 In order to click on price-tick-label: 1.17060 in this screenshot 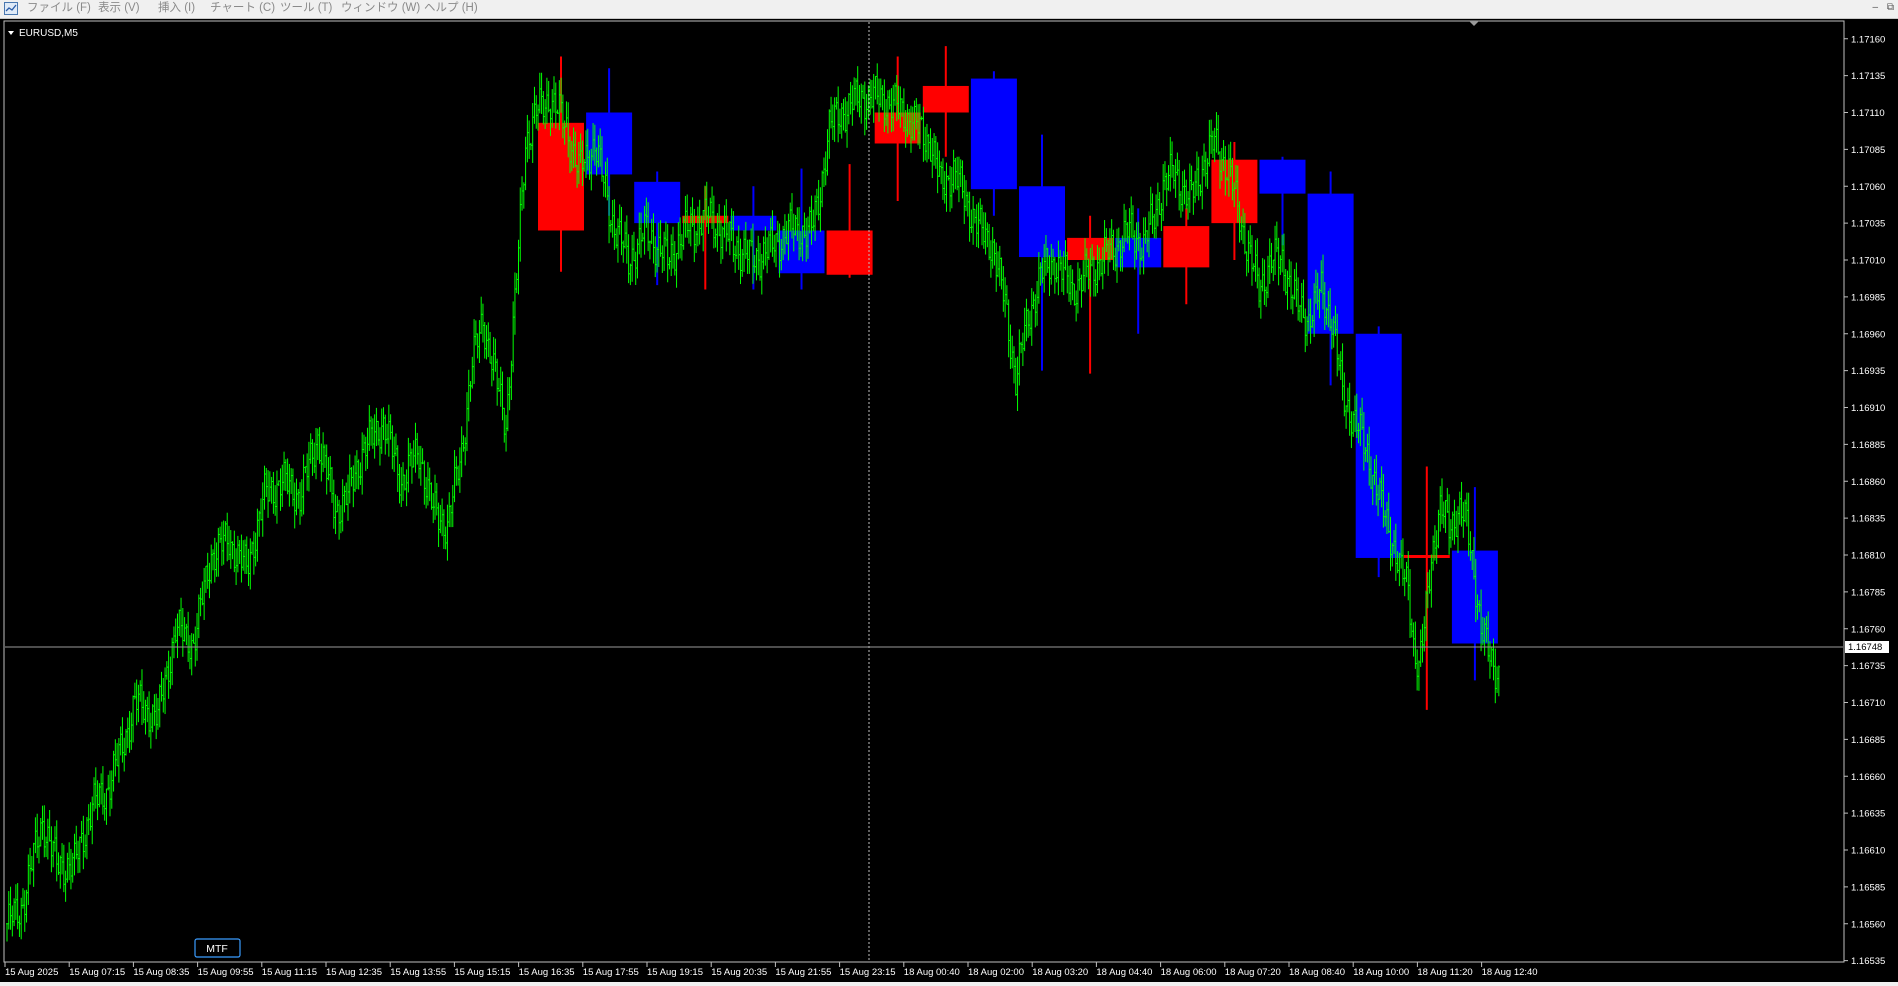, I will do `click(1868, 187)`.